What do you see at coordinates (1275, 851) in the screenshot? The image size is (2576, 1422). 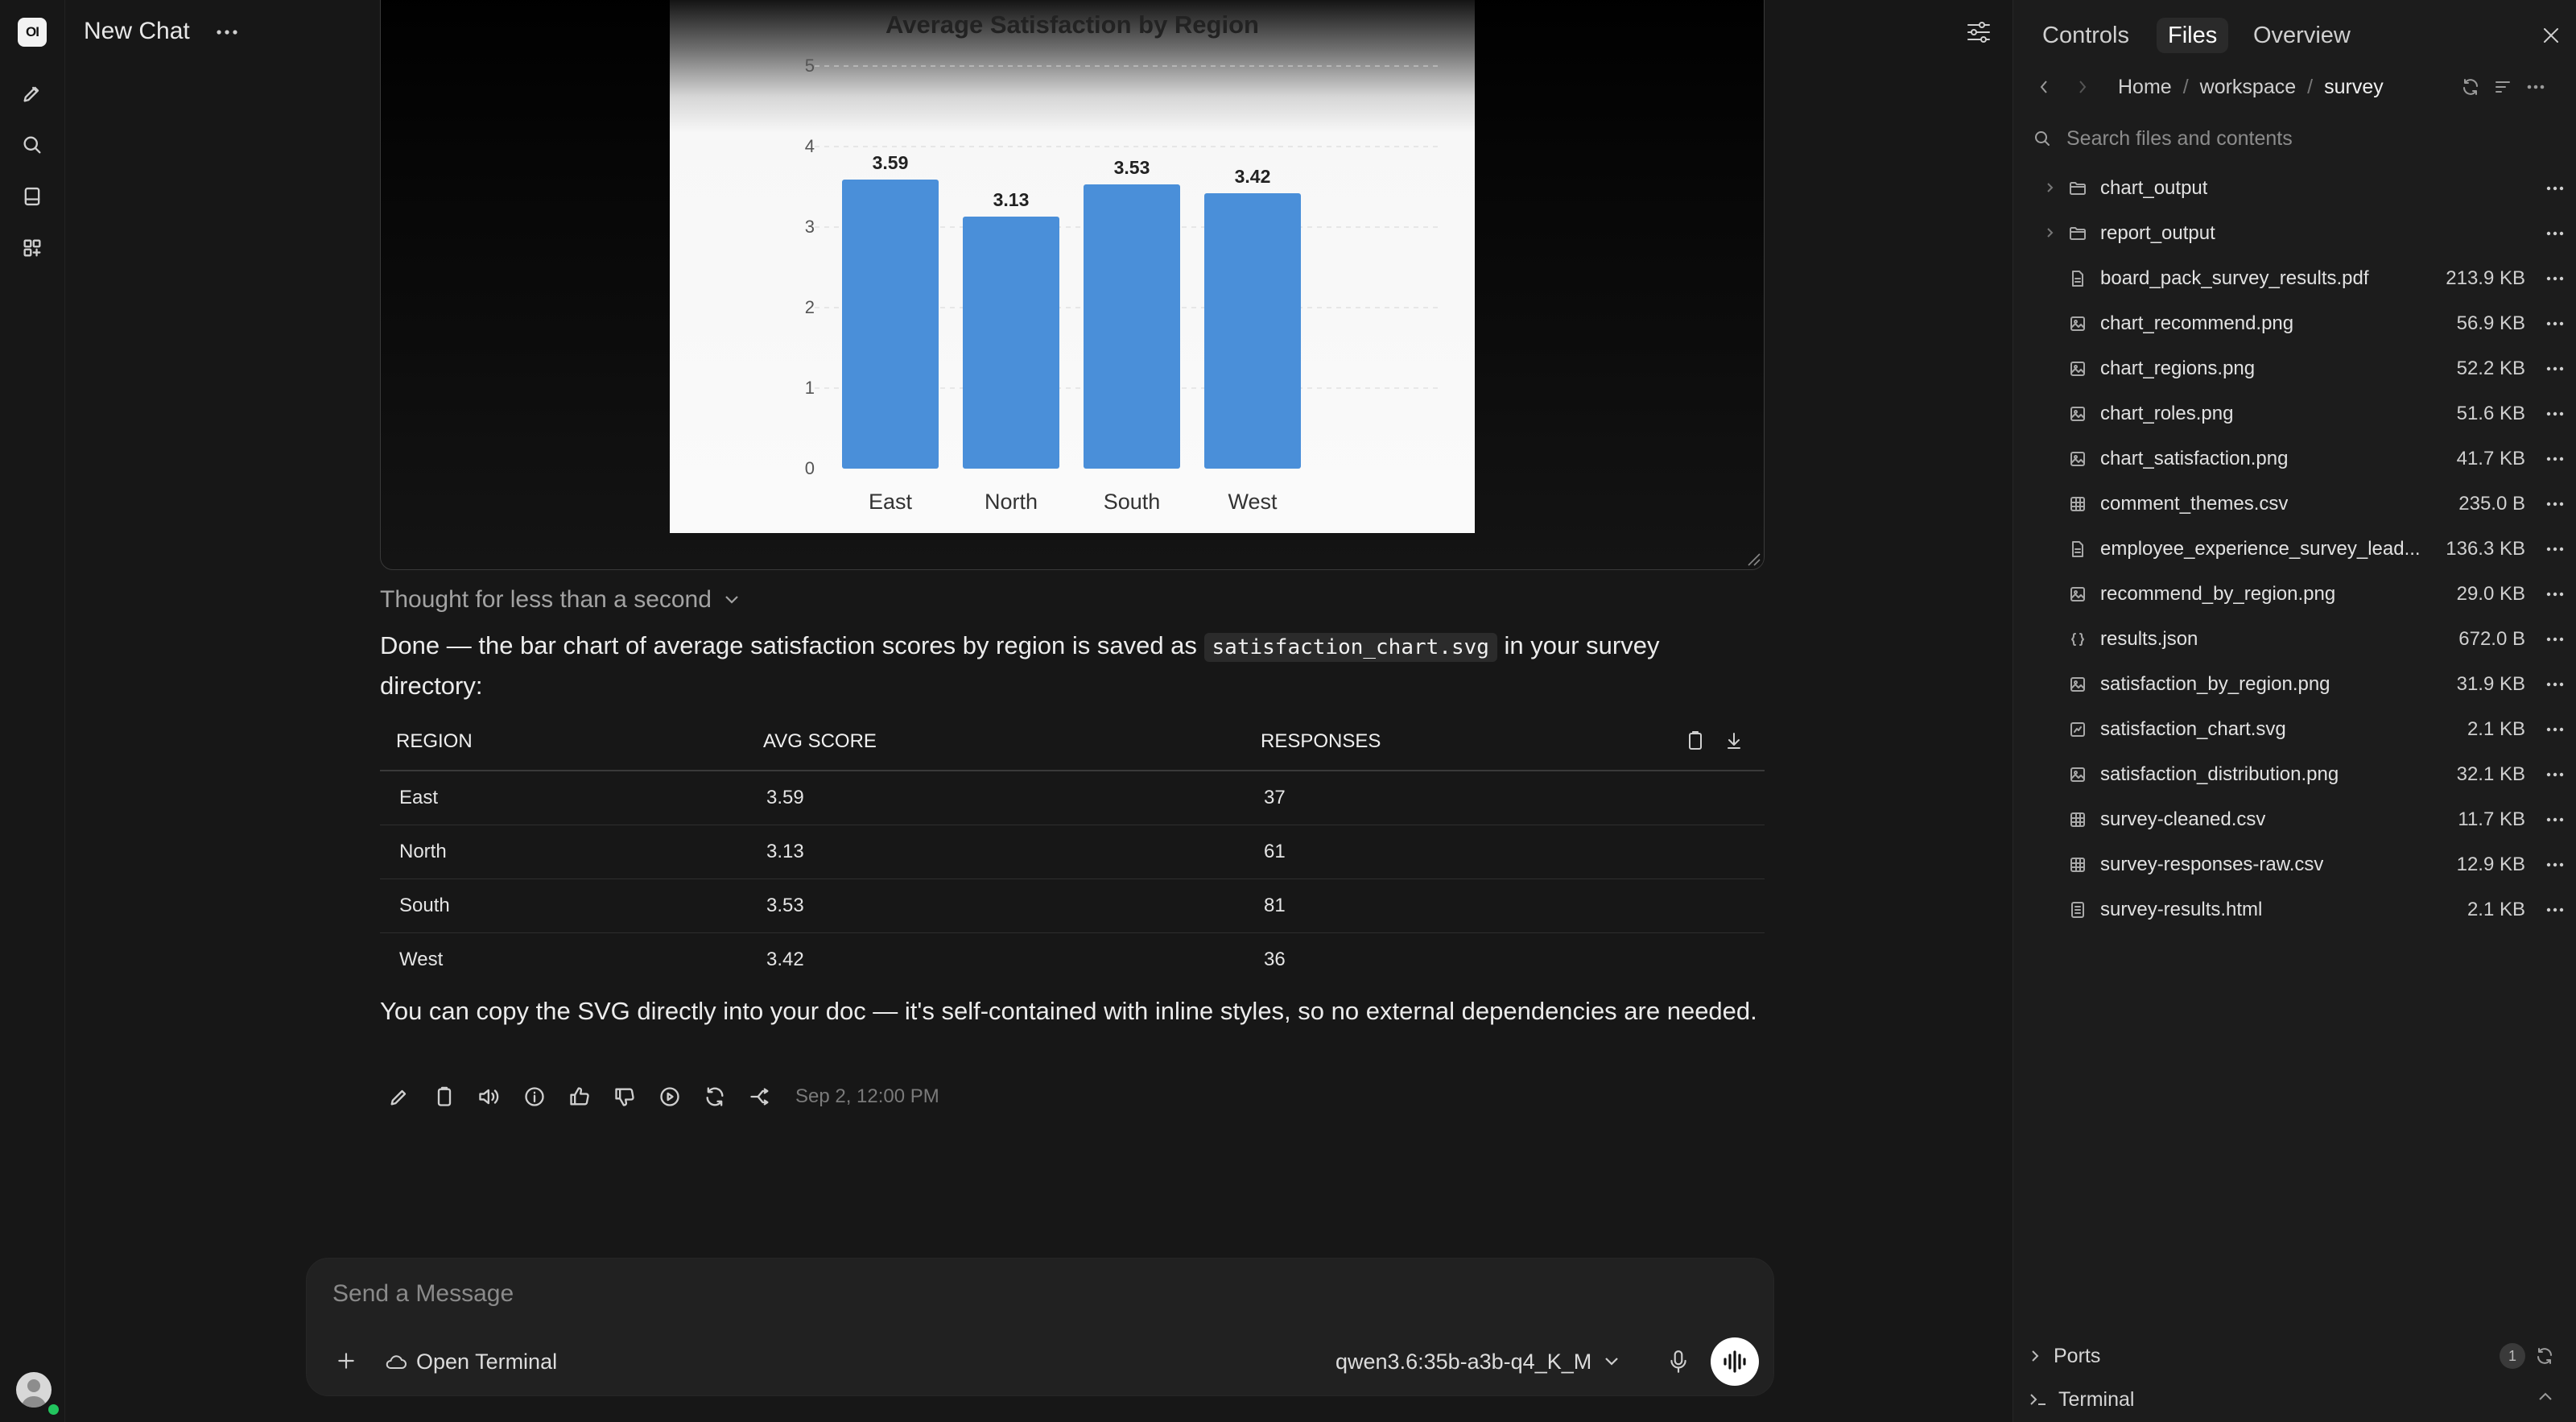 I see `cell-responses: 61` at bounding box center [1275, 851].